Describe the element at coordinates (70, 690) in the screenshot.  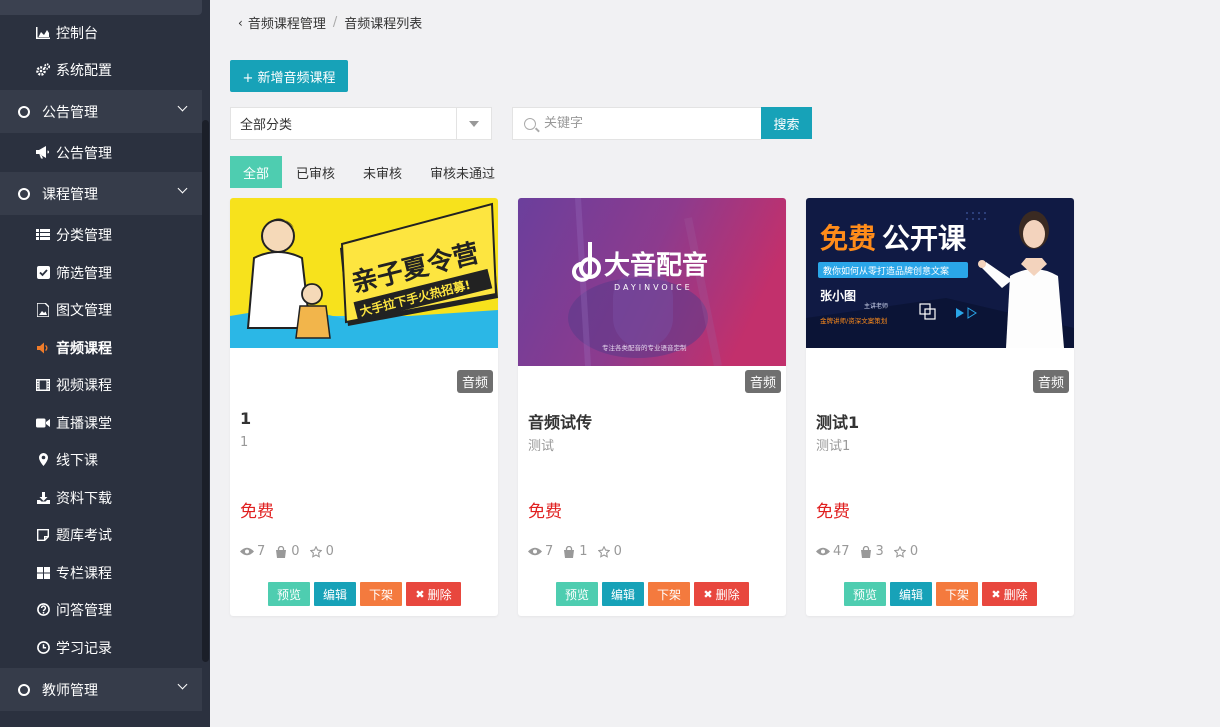
I see `sidebar-group-label: 教师管理` at that location.